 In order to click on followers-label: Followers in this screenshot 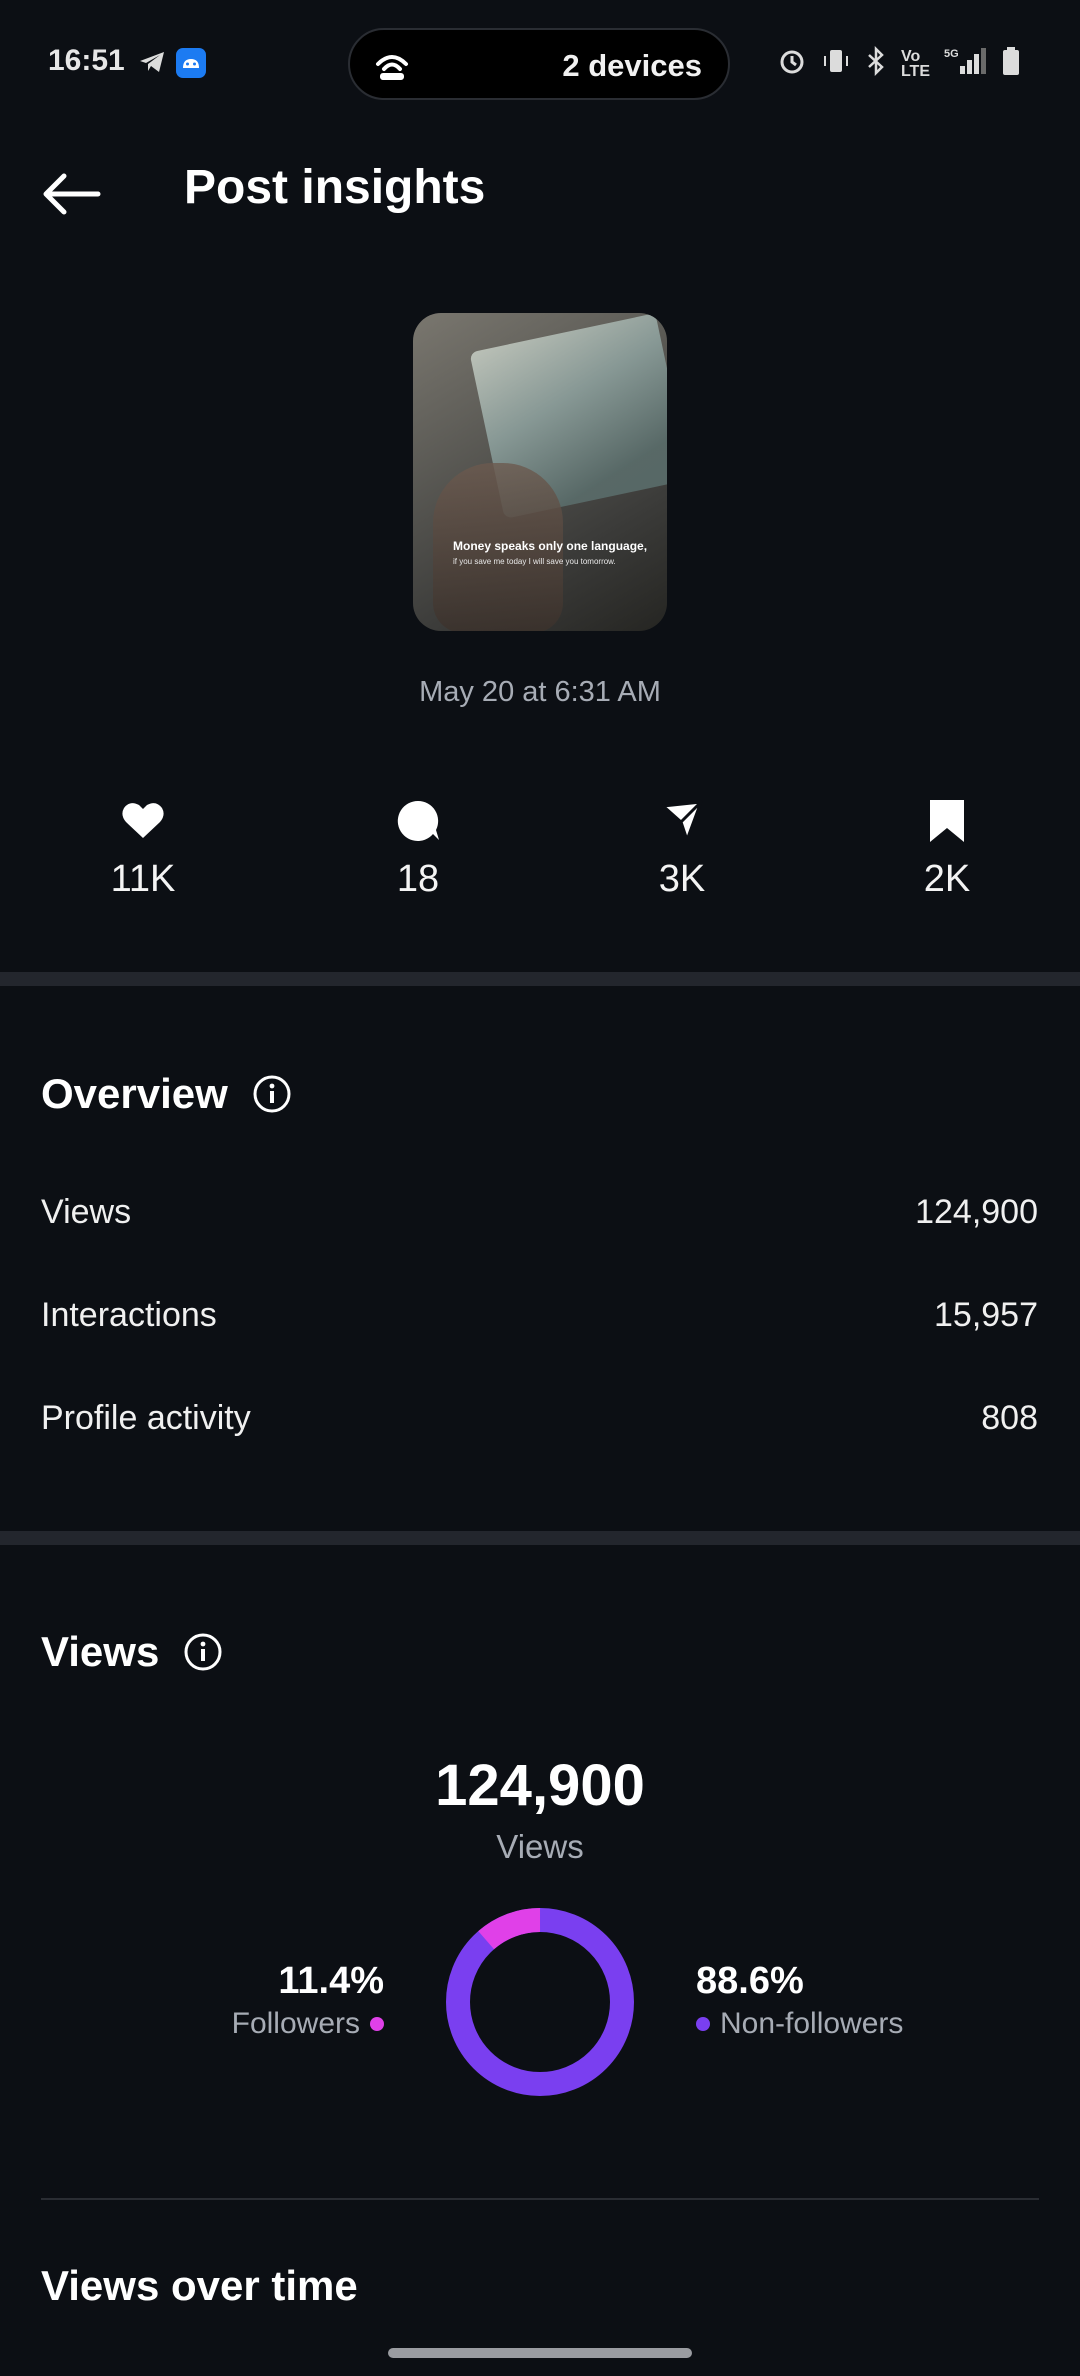, I will do `click(295, 2023)`.